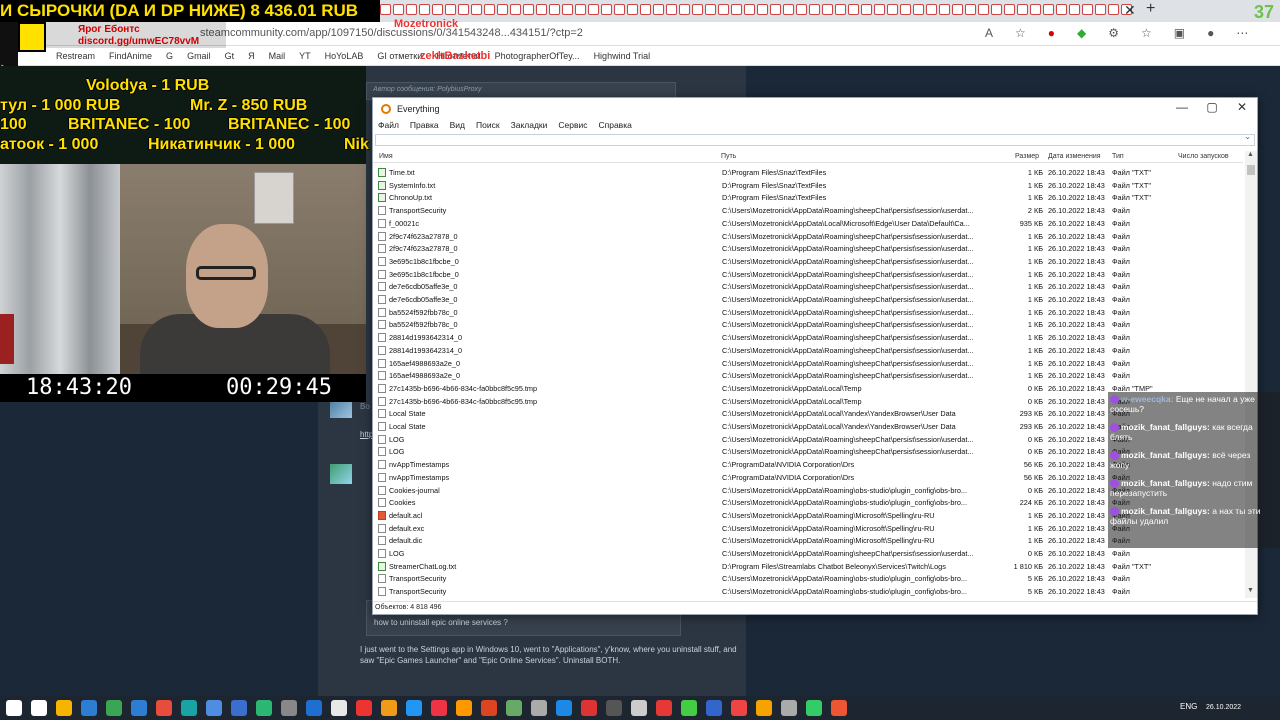 Image resolution: width=1280 pixels, height=720 pixels. Describe the element at coordinates (1074, 156) in the screenshot. I see `column-header-date: Дата изменения` at that location.